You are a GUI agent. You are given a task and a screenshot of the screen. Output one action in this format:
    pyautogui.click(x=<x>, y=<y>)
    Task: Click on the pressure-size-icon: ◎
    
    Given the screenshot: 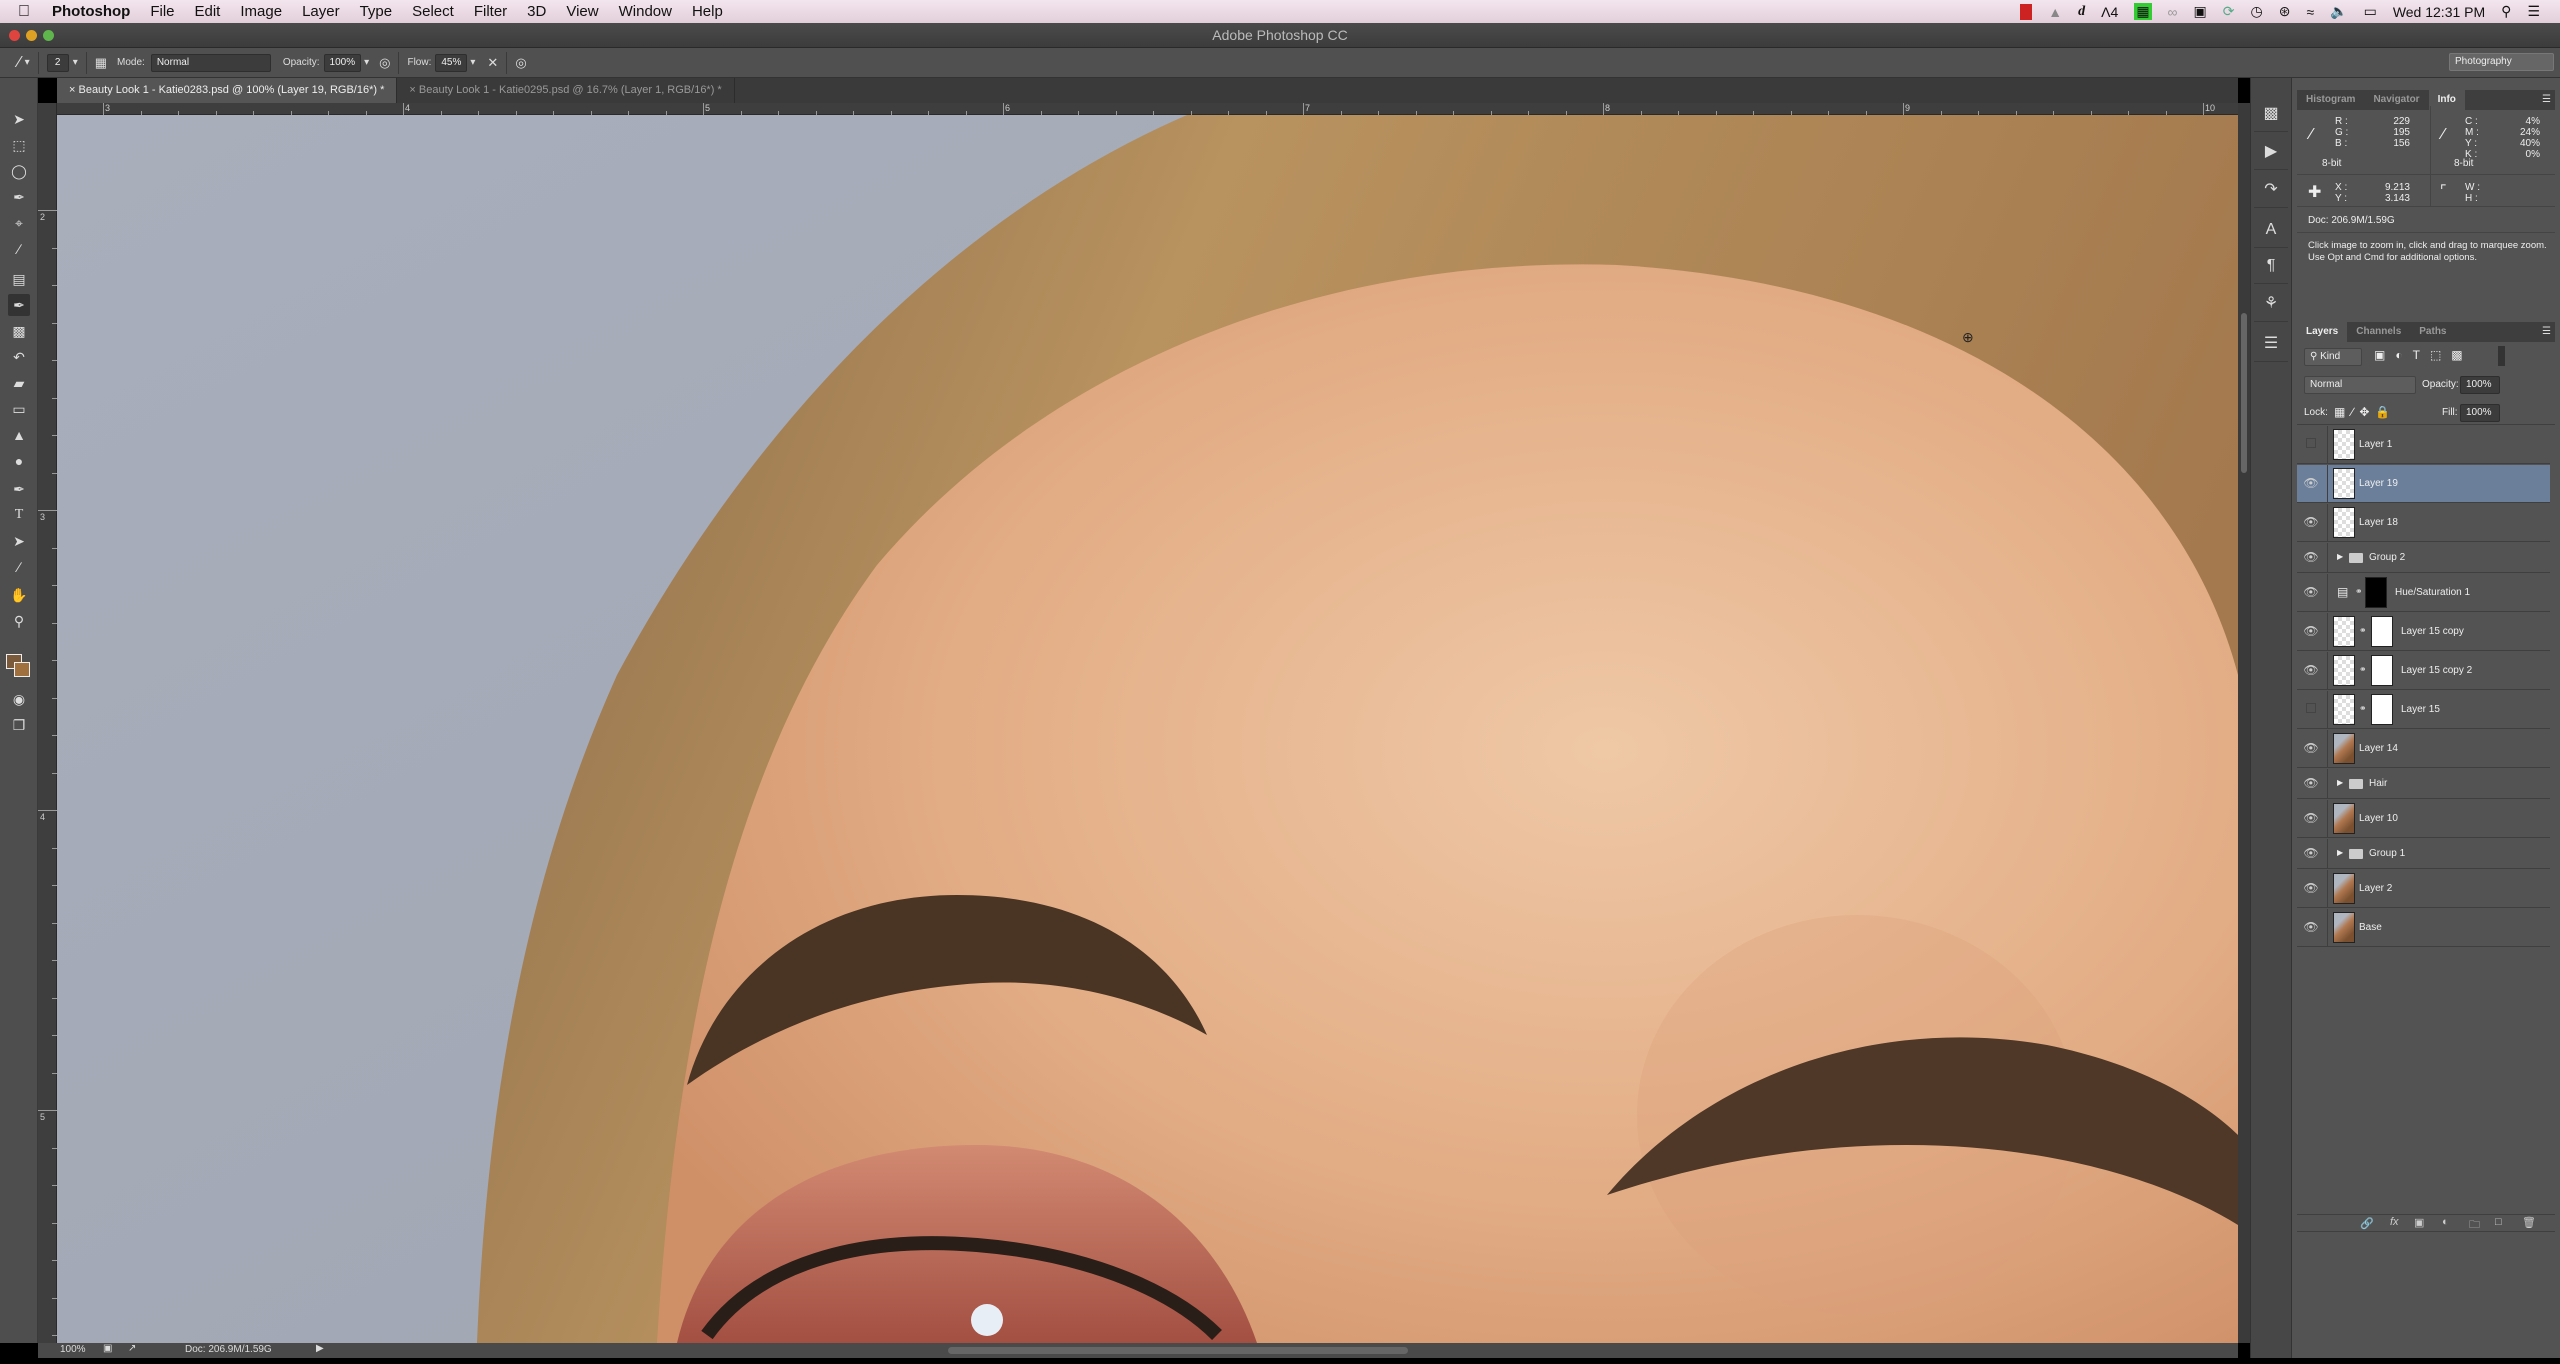 What is the action you would take?
    pyautogui.click(x=520, y=63)
    